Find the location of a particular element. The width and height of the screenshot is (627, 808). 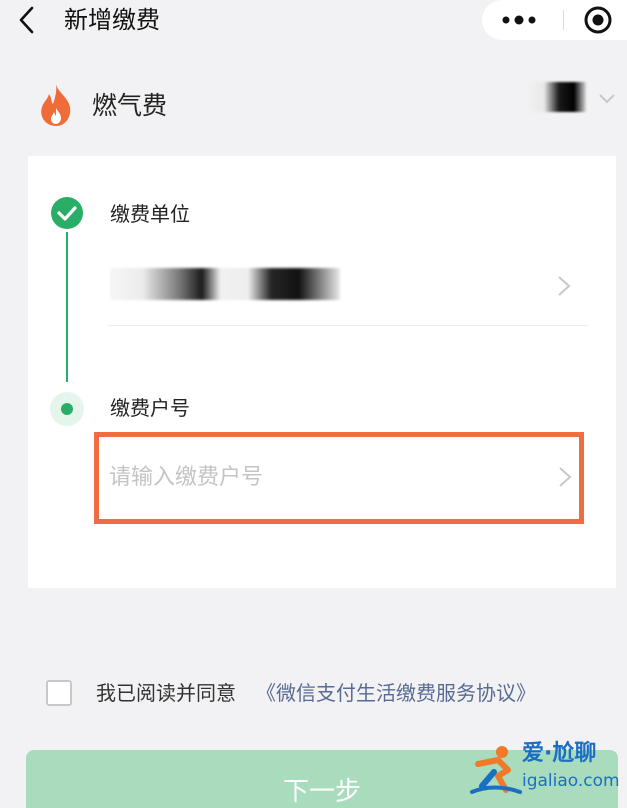

step-dot is located at coordinates (67, 409).